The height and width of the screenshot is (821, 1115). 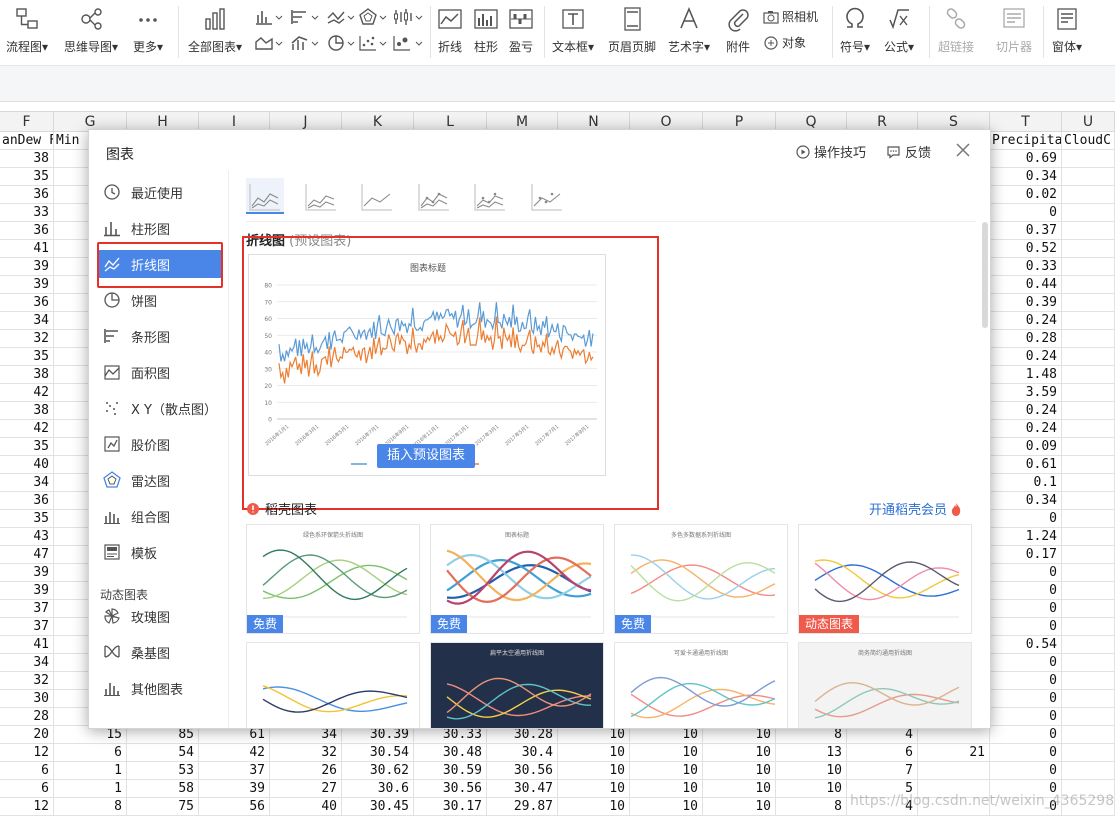 I want to click on area-type-dropdown-icon, so click(x=272, y=43).